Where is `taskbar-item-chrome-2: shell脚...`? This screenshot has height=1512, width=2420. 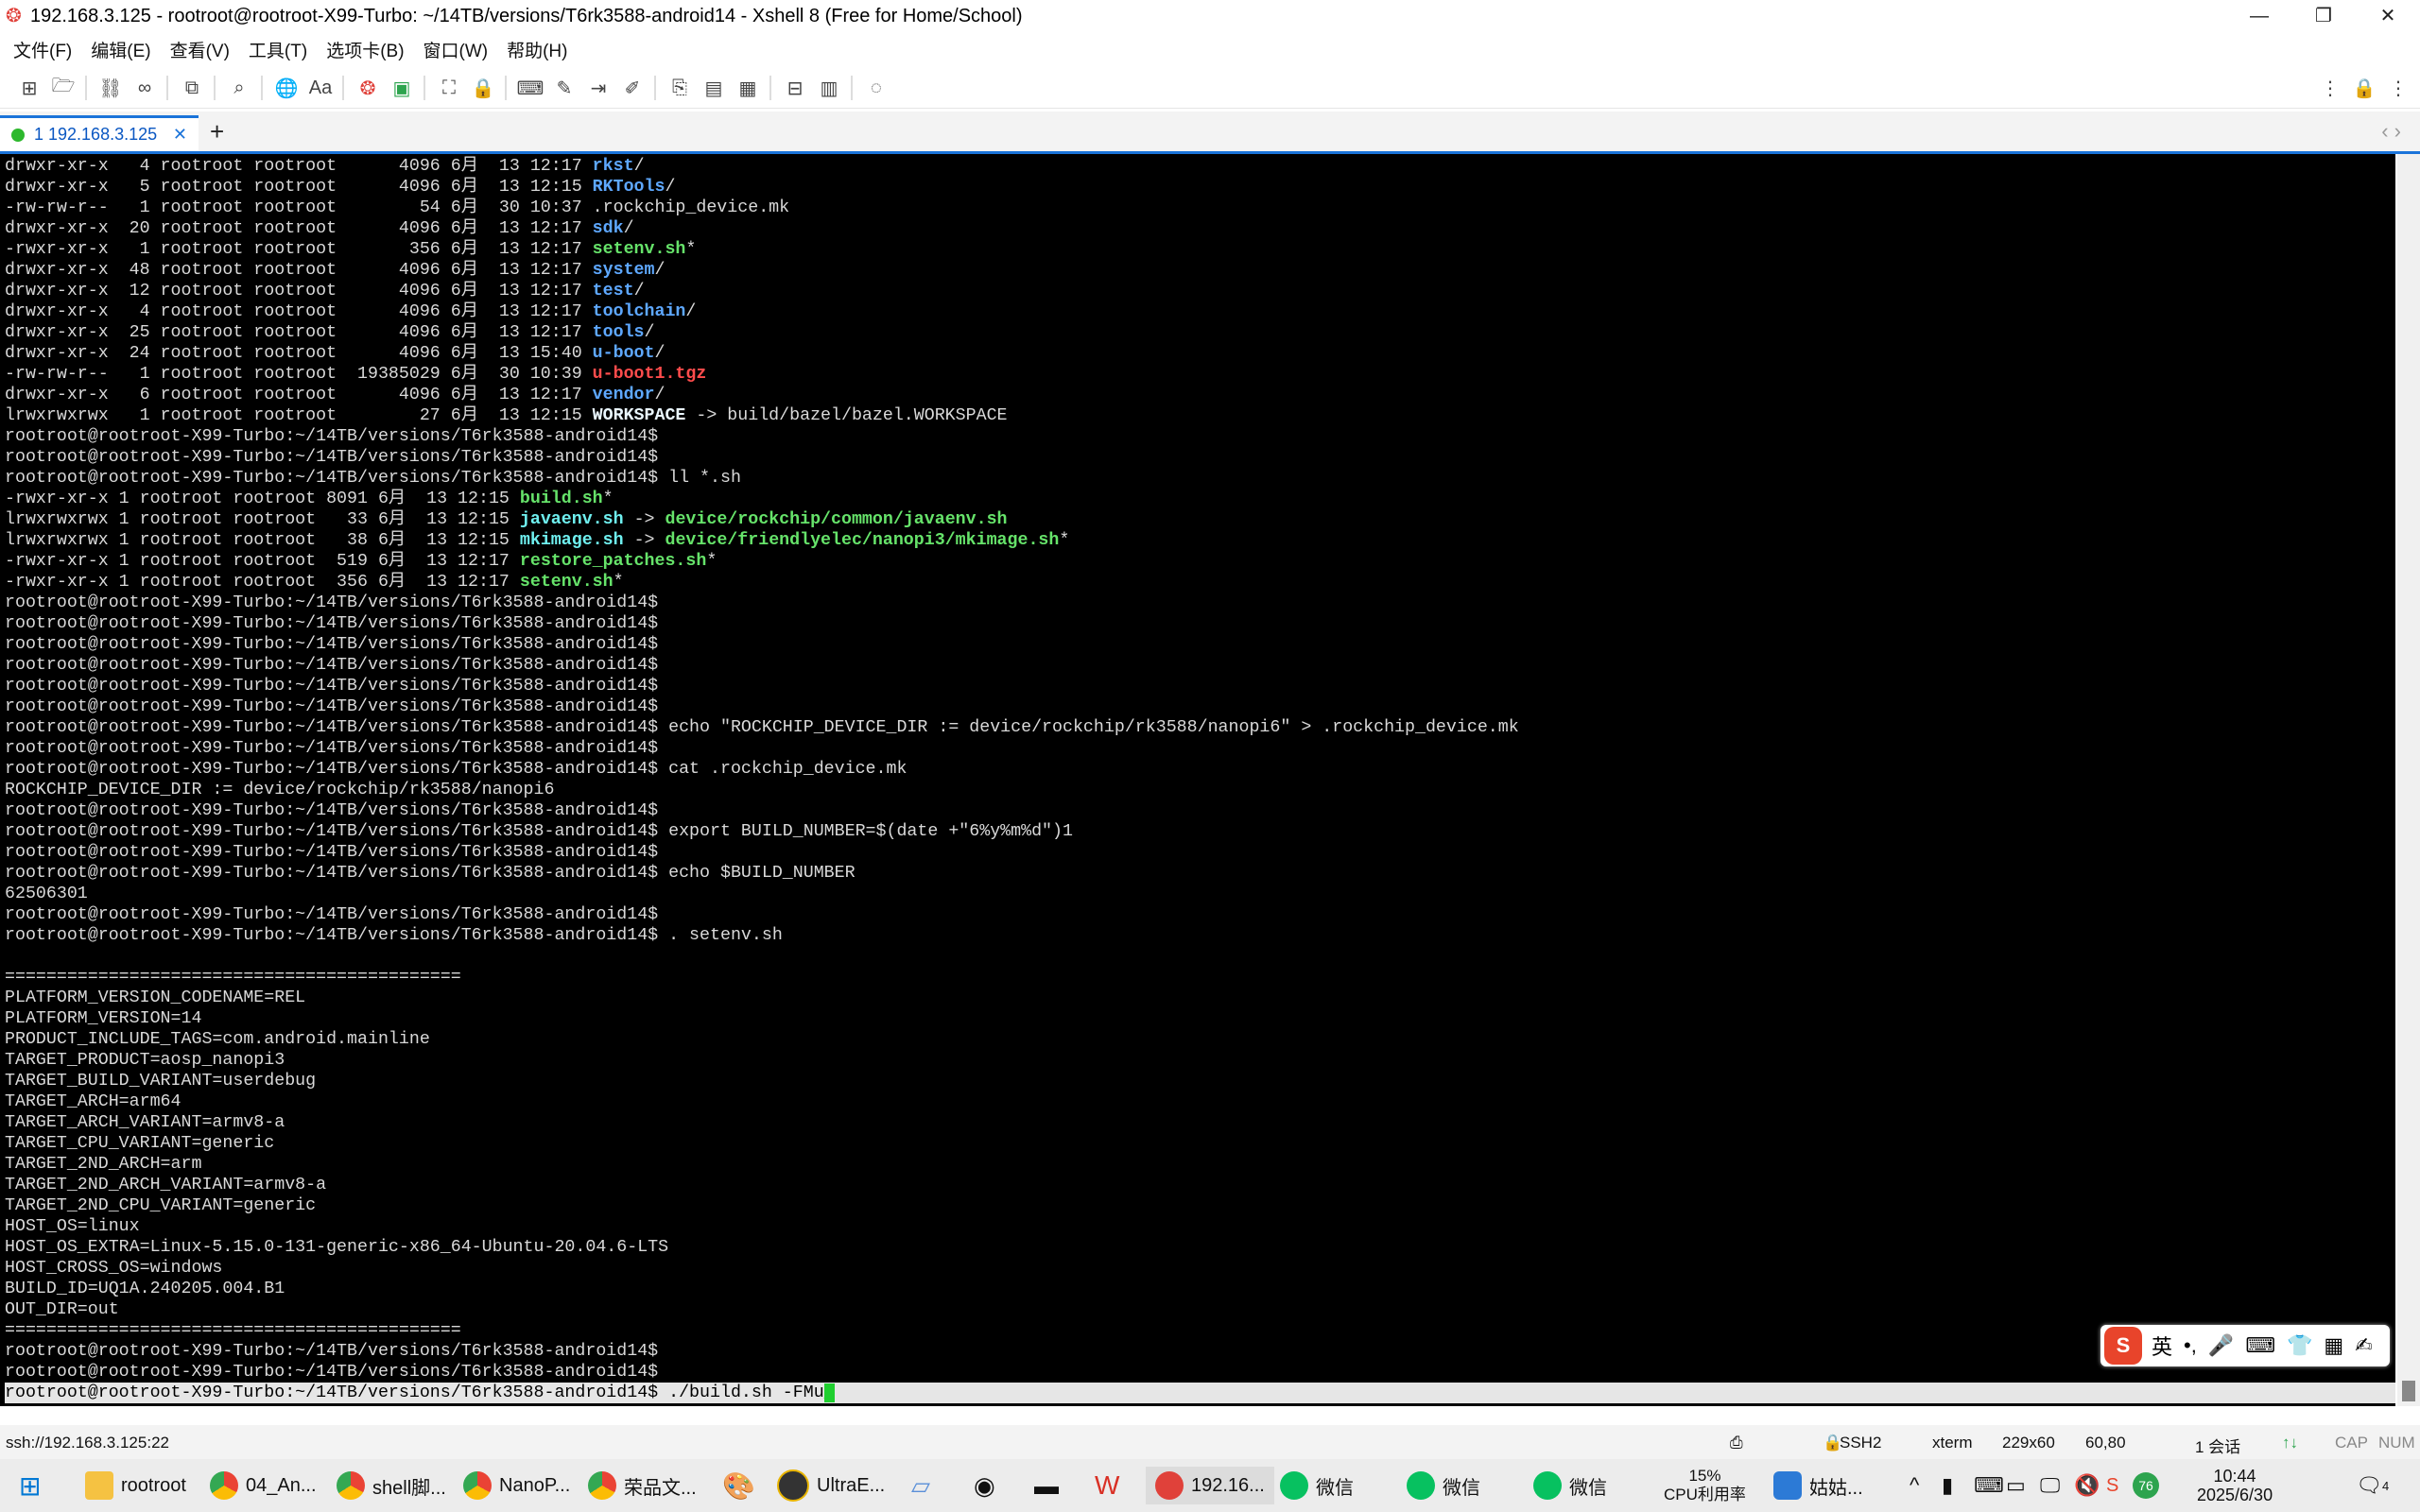
taskbar-item-chrome-2: shell脚... is located at coordinates (391, 1485).